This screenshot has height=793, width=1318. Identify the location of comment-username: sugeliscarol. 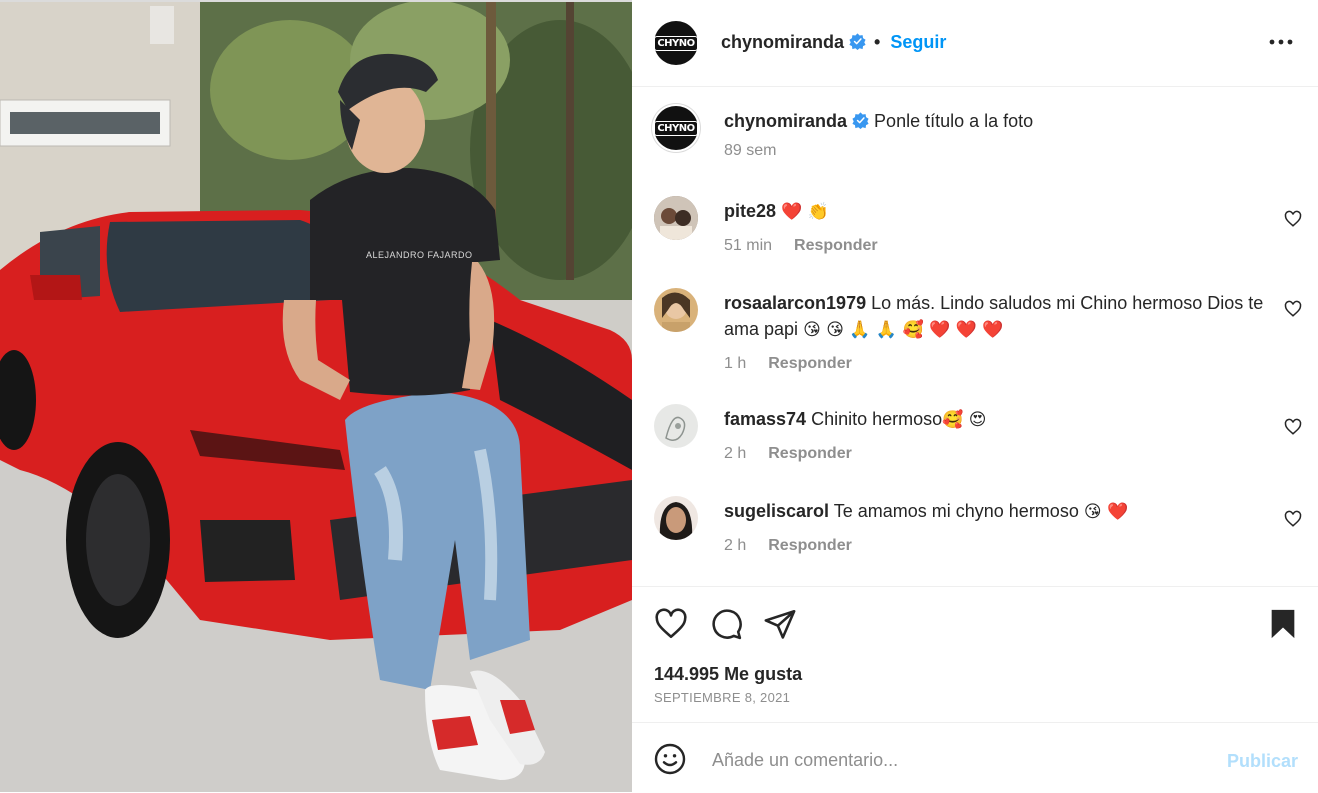
(776, 511).